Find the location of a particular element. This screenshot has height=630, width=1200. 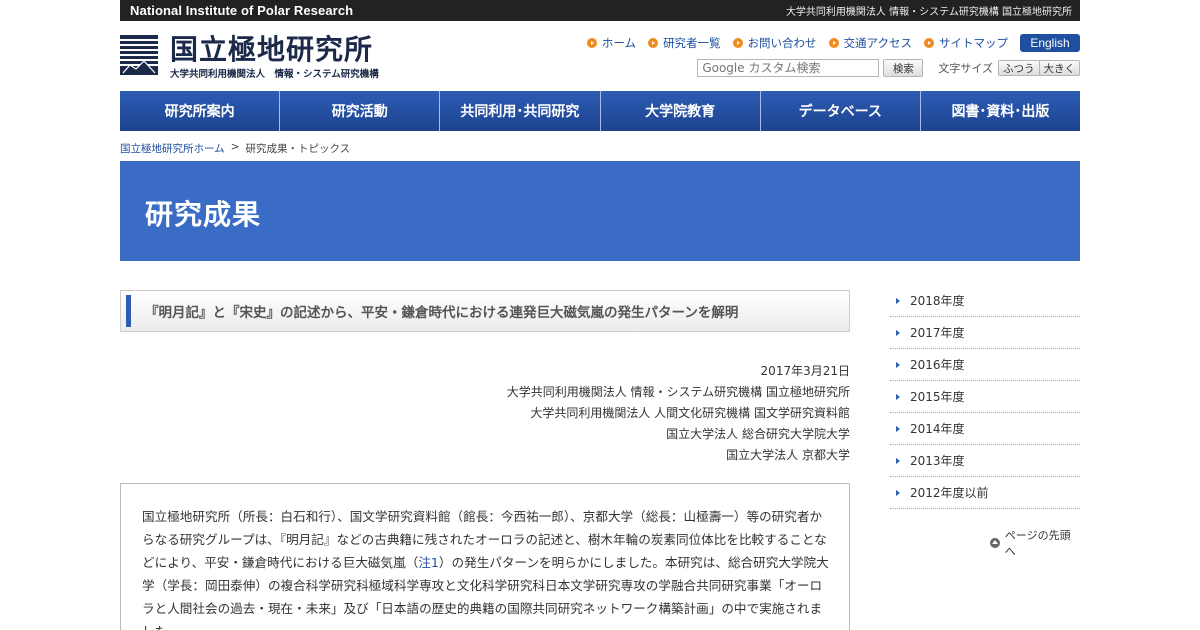

site-logo: 国立極地研究所 大学共同利用機関法人 情報・システム研究機構 is located at coordinates (249, 57).